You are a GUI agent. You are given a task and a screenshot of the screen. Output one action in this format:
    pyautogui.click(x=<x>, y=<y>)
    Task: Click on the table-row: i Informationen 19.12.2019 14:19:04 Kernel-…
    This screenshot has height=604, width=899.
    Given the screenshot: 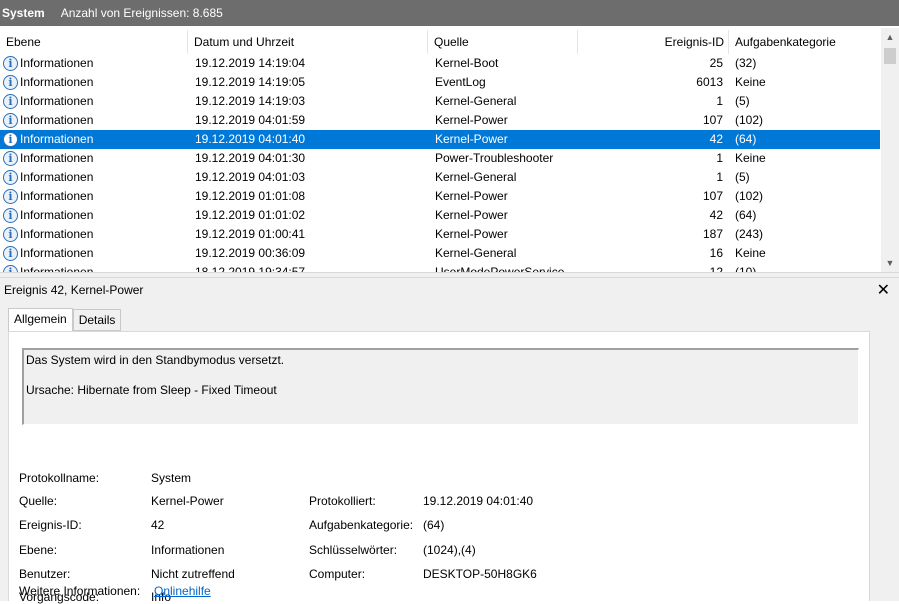 What is the action you would take?
    pyautogui.click(x=440, y=63)
    